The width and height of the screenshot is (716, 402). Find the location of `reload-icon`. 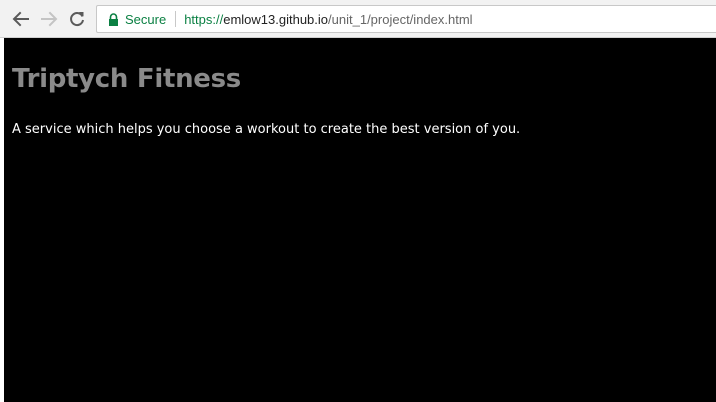

reload-icon is located at coordinates (77, 19).